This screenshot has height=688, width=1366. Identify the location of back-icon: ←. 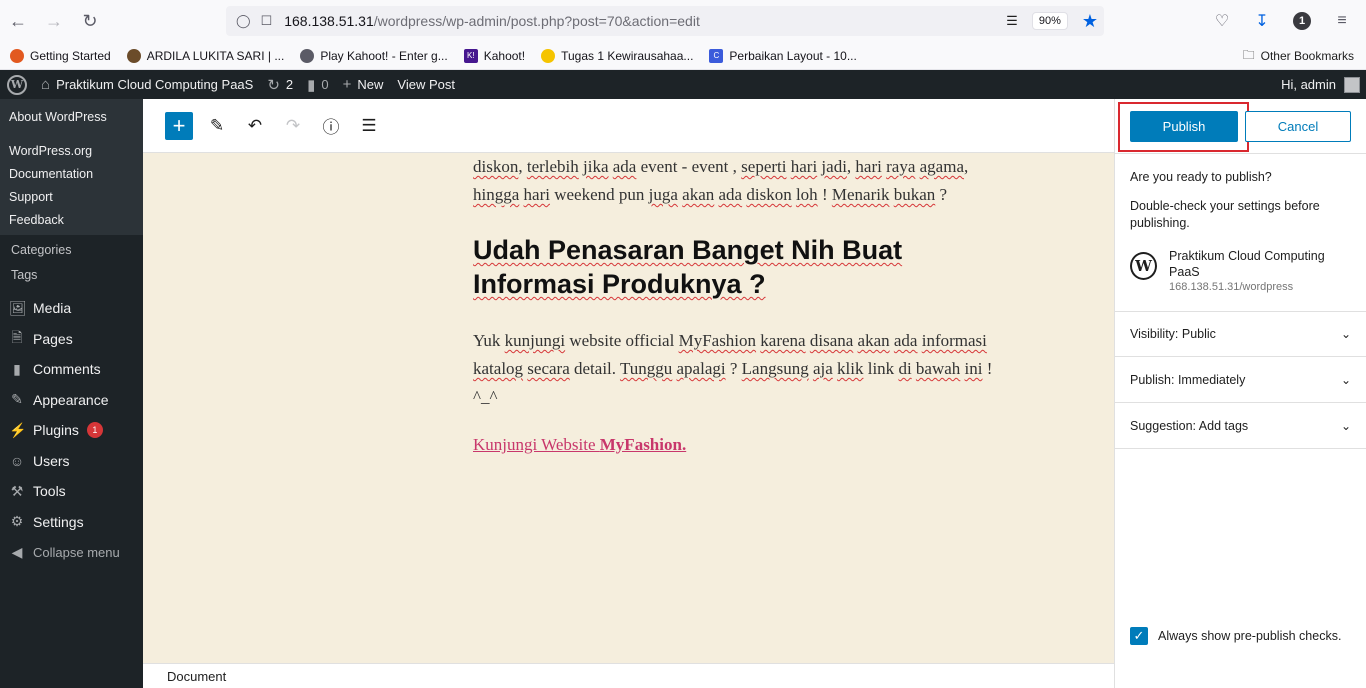
(18, 21).